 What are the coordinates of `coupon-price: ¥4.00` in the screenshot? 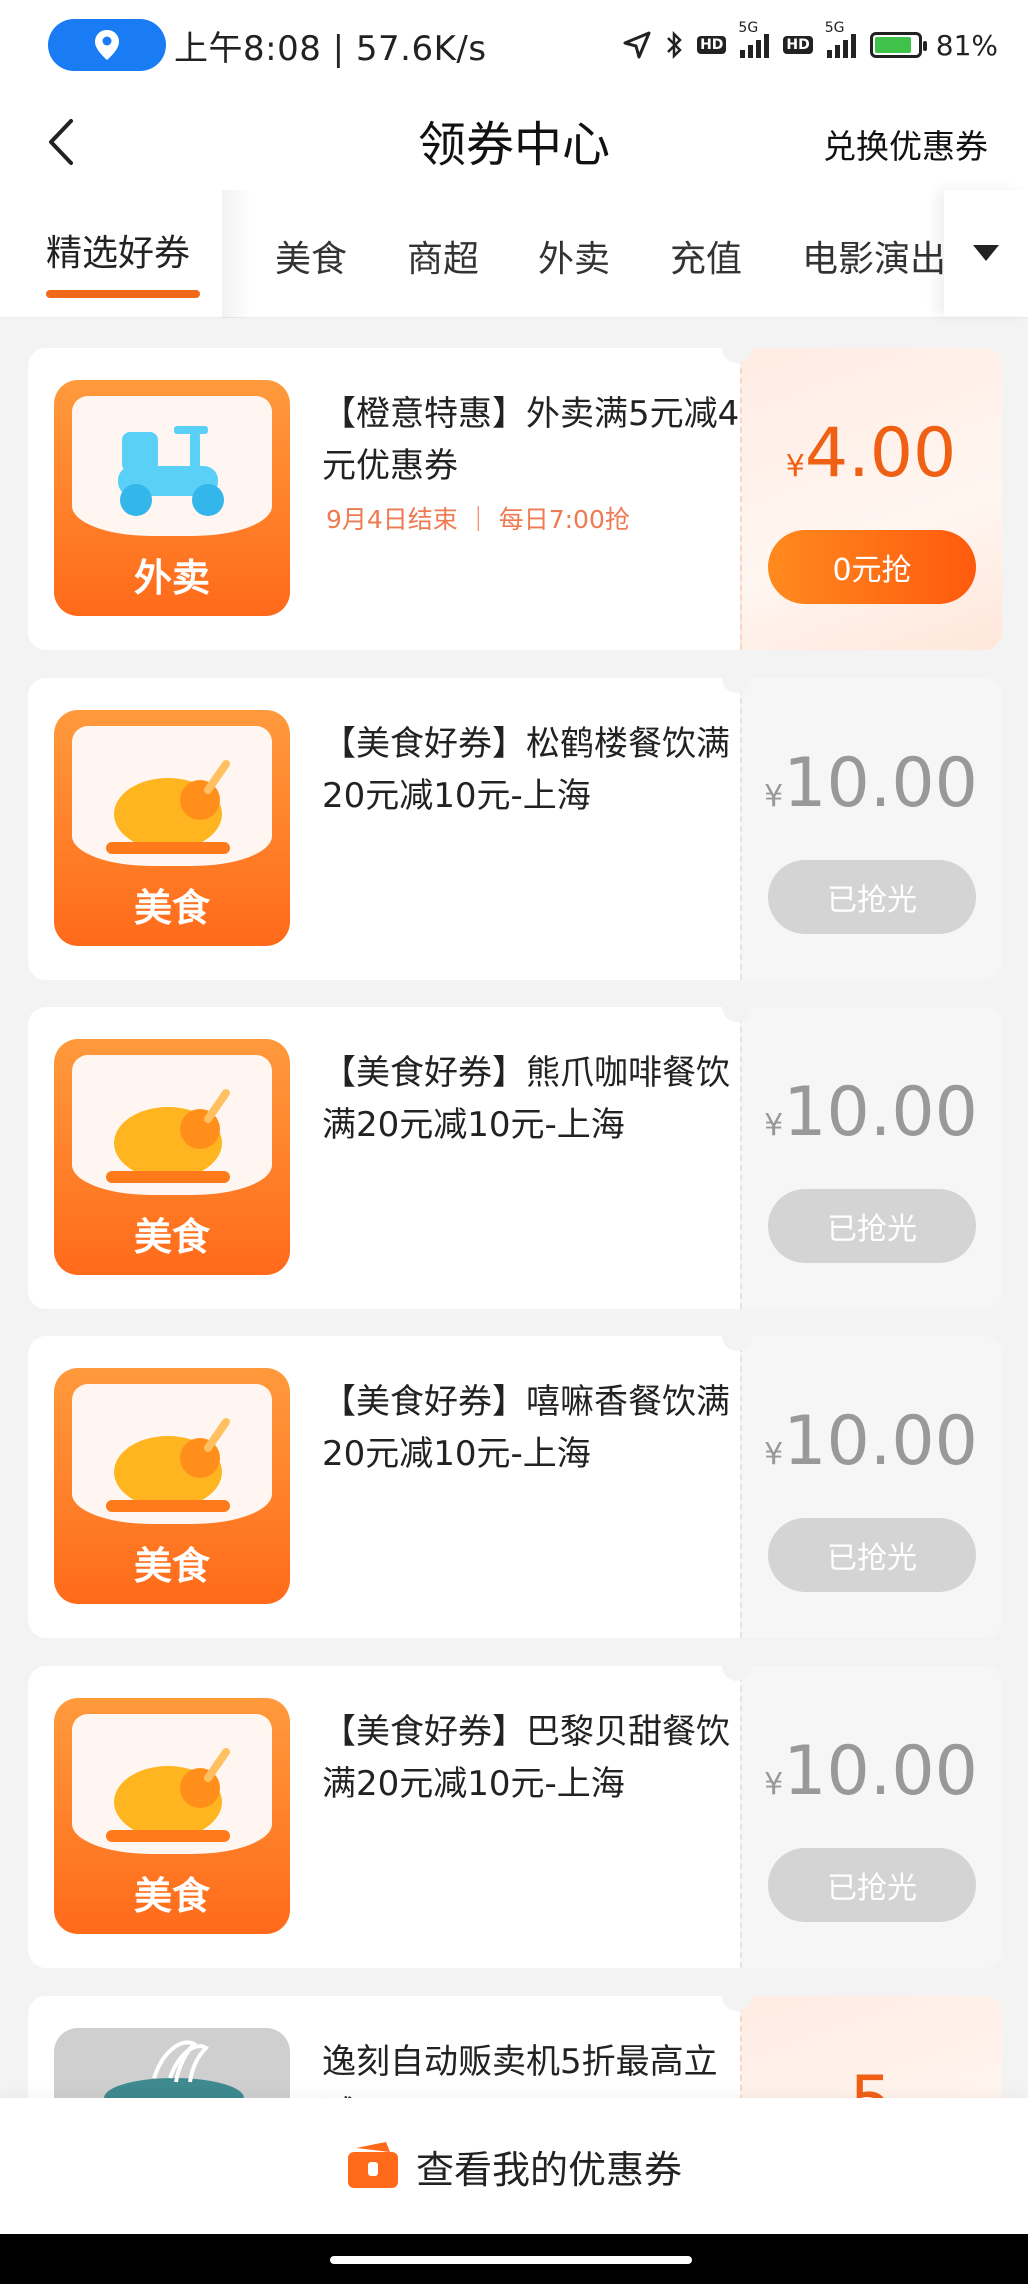 It's located at (871, 453).